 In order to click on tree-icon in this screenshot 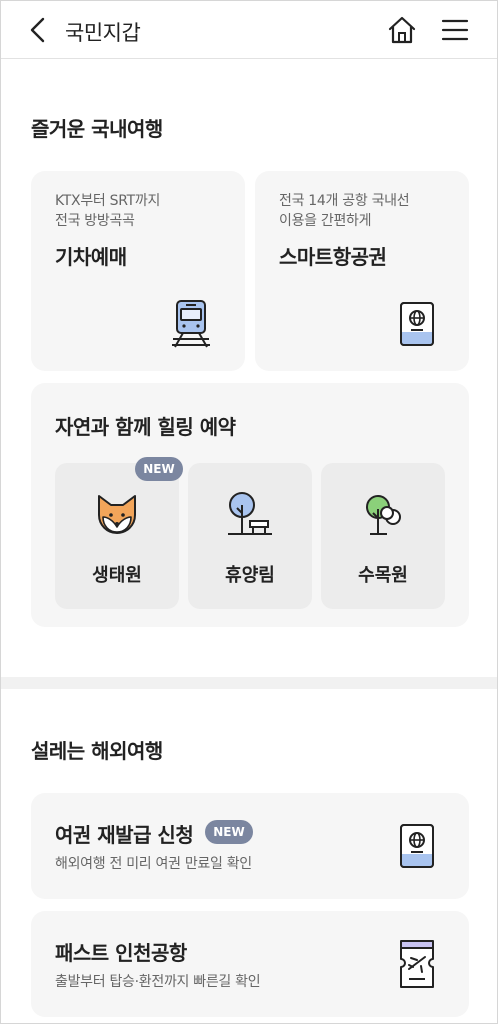, I will do `click(383, 515)`.